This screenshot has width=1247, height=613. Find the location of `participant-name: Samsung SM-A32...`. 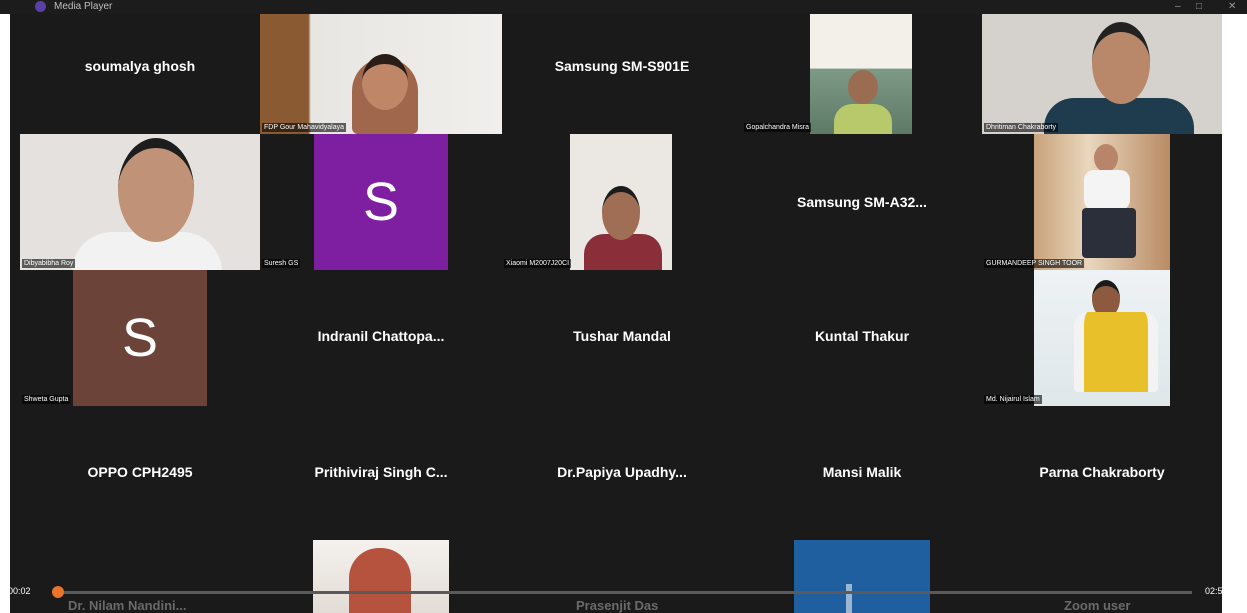

participant-name: Samsung SM-A32... is located at coordinates (862, 202).